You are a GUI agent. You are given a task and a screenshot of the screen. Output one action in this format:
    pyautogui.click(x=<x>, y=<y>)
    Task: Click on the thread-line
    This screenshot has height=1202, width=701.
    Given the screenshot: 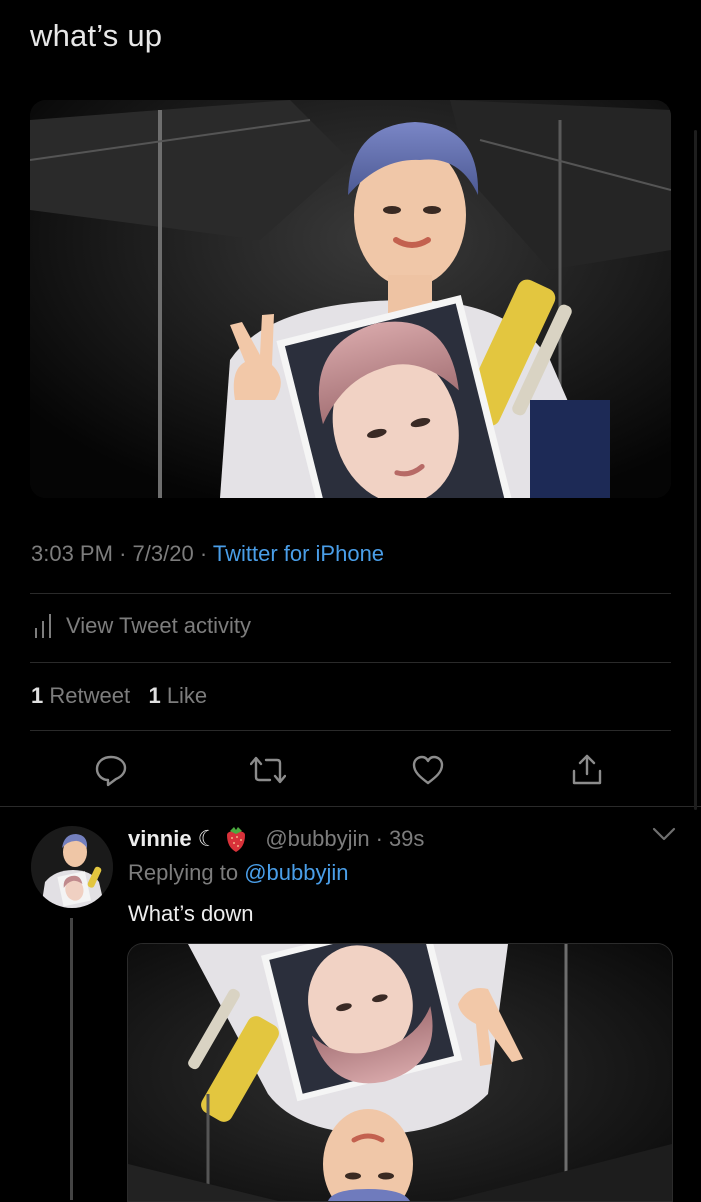 What is the action you would take?
    pyautogui.click(x=71, y=1059)
    